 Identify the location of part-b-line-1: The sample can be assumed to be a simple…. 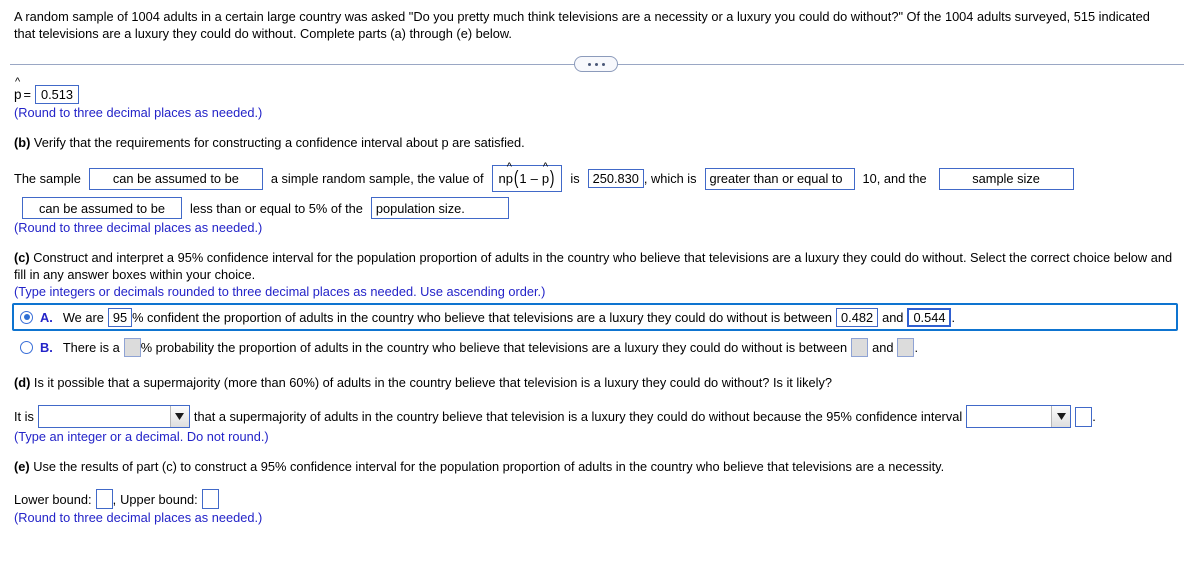
(603, 176).